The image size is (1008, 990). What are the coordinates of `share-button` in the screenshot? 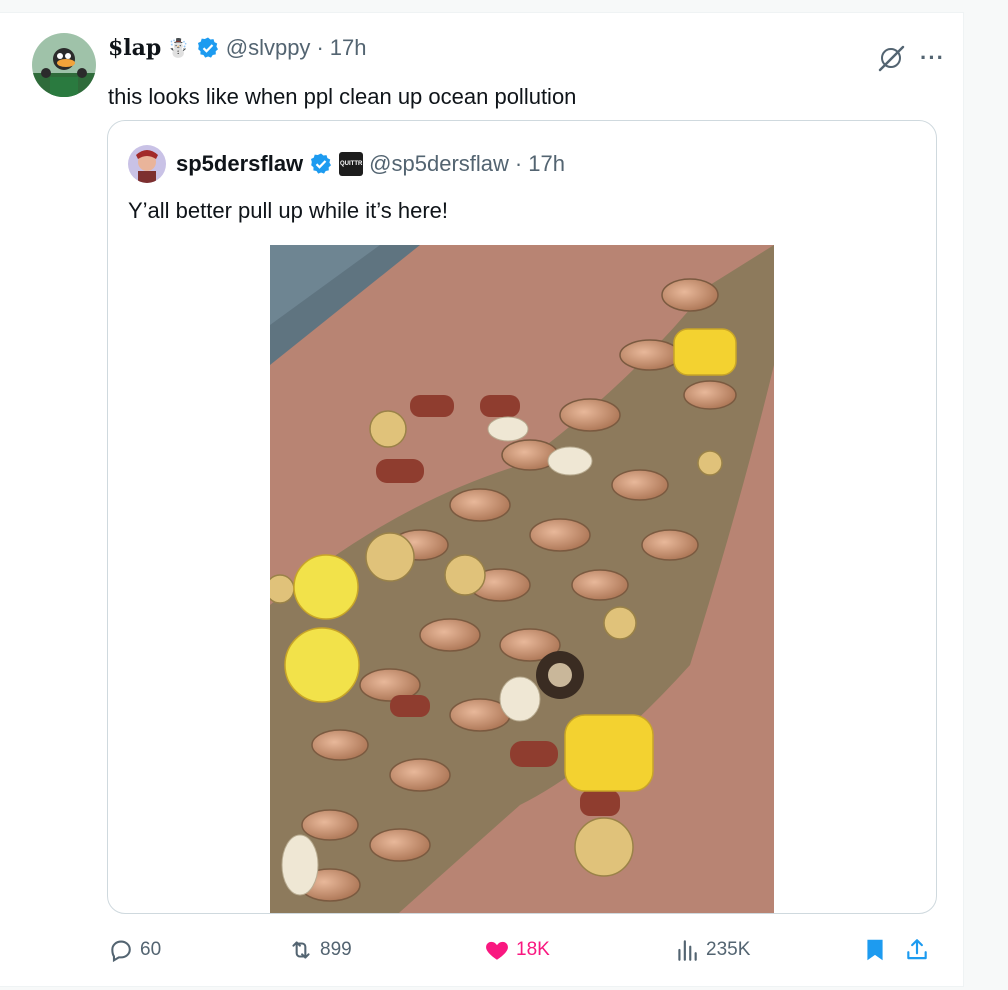 It's located at (917, 950).